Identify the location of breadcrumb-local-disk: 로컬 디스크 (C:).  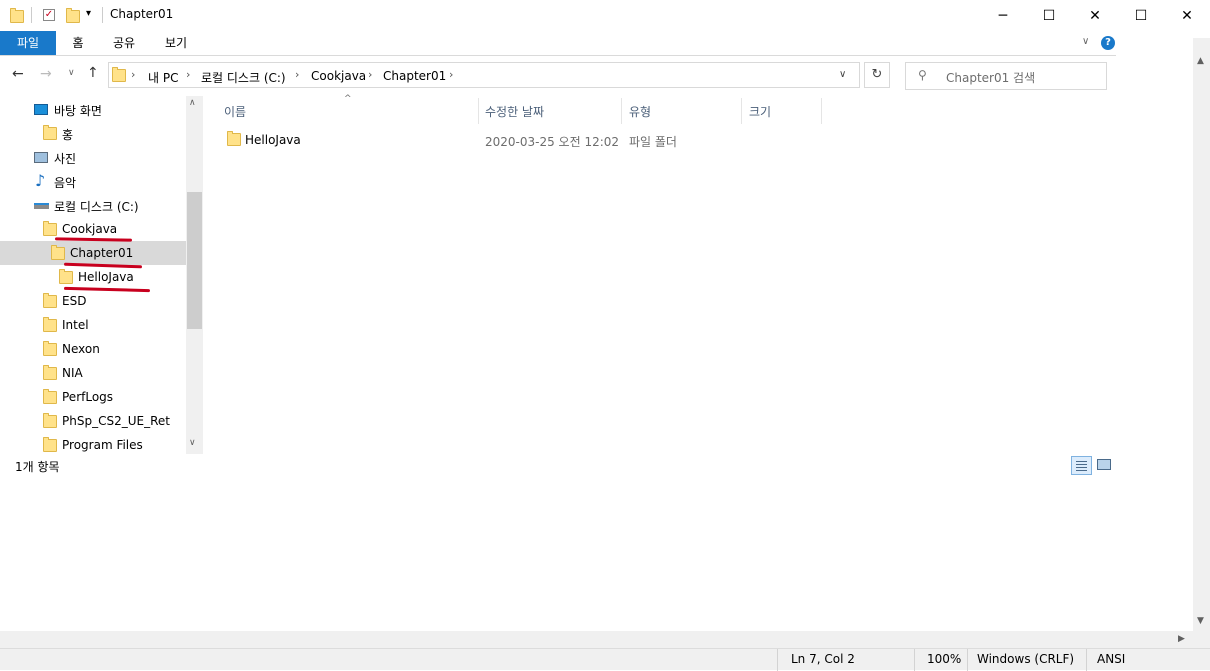
(243, 77).